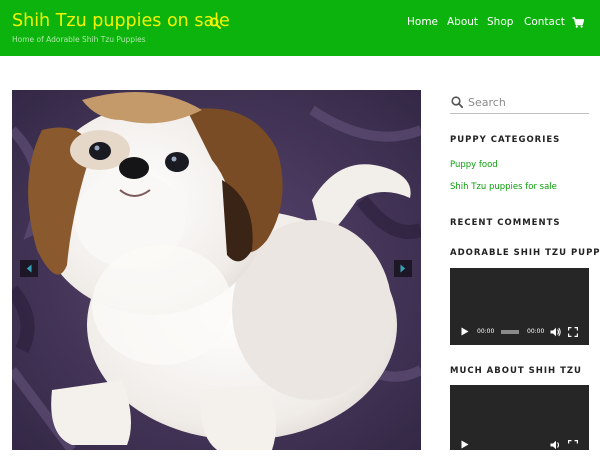 This screenshot has width=600, height=458. Describe the element at coordinates (578, 22) in the screenshot. I see `shopping-cart-icon` at that location.